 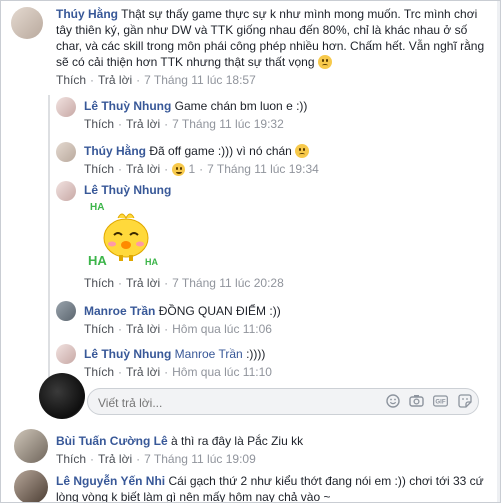 I want to click on sticker: HA HA HA, so click(x=127, y=235).